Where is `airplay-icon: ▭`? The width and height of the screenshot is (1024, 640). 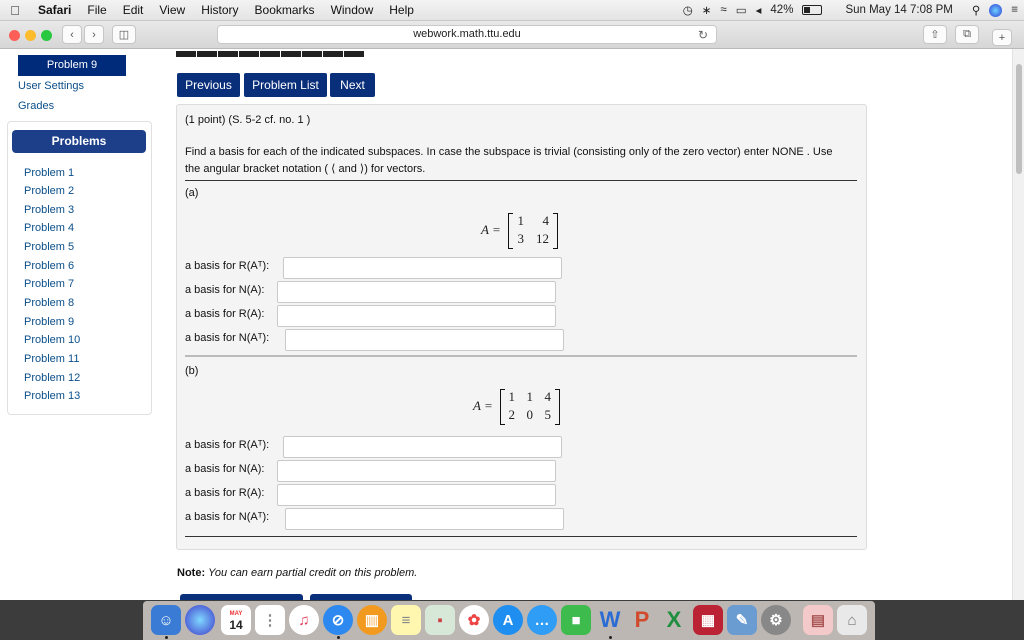 airplay-icon: ▭ is located at coordinates (741, 10).